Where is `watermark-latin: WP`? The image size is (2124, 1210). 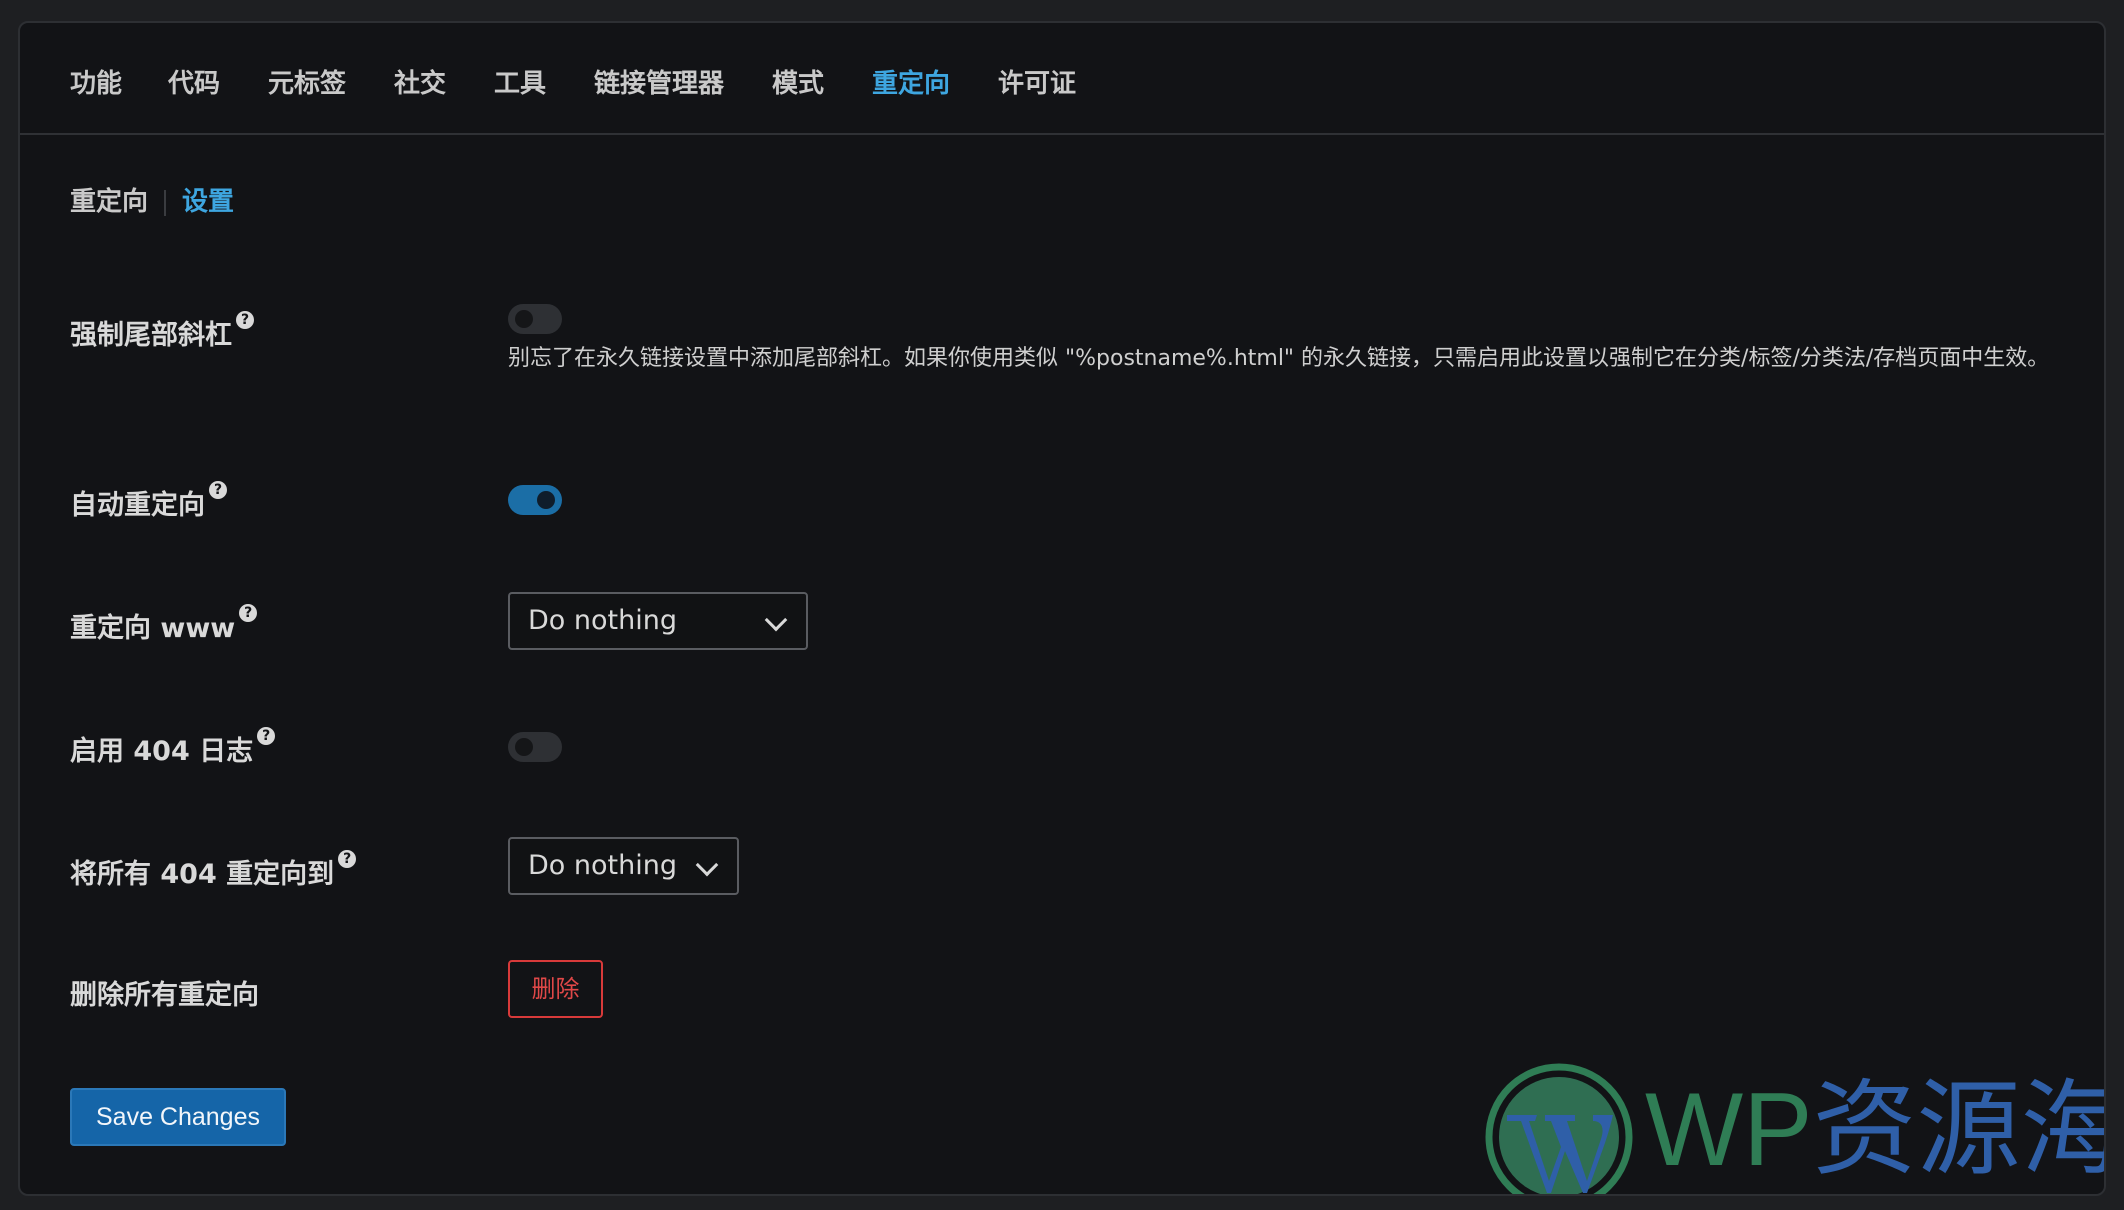 watermark-latin: WP is located at coordinates (1729, 1130).